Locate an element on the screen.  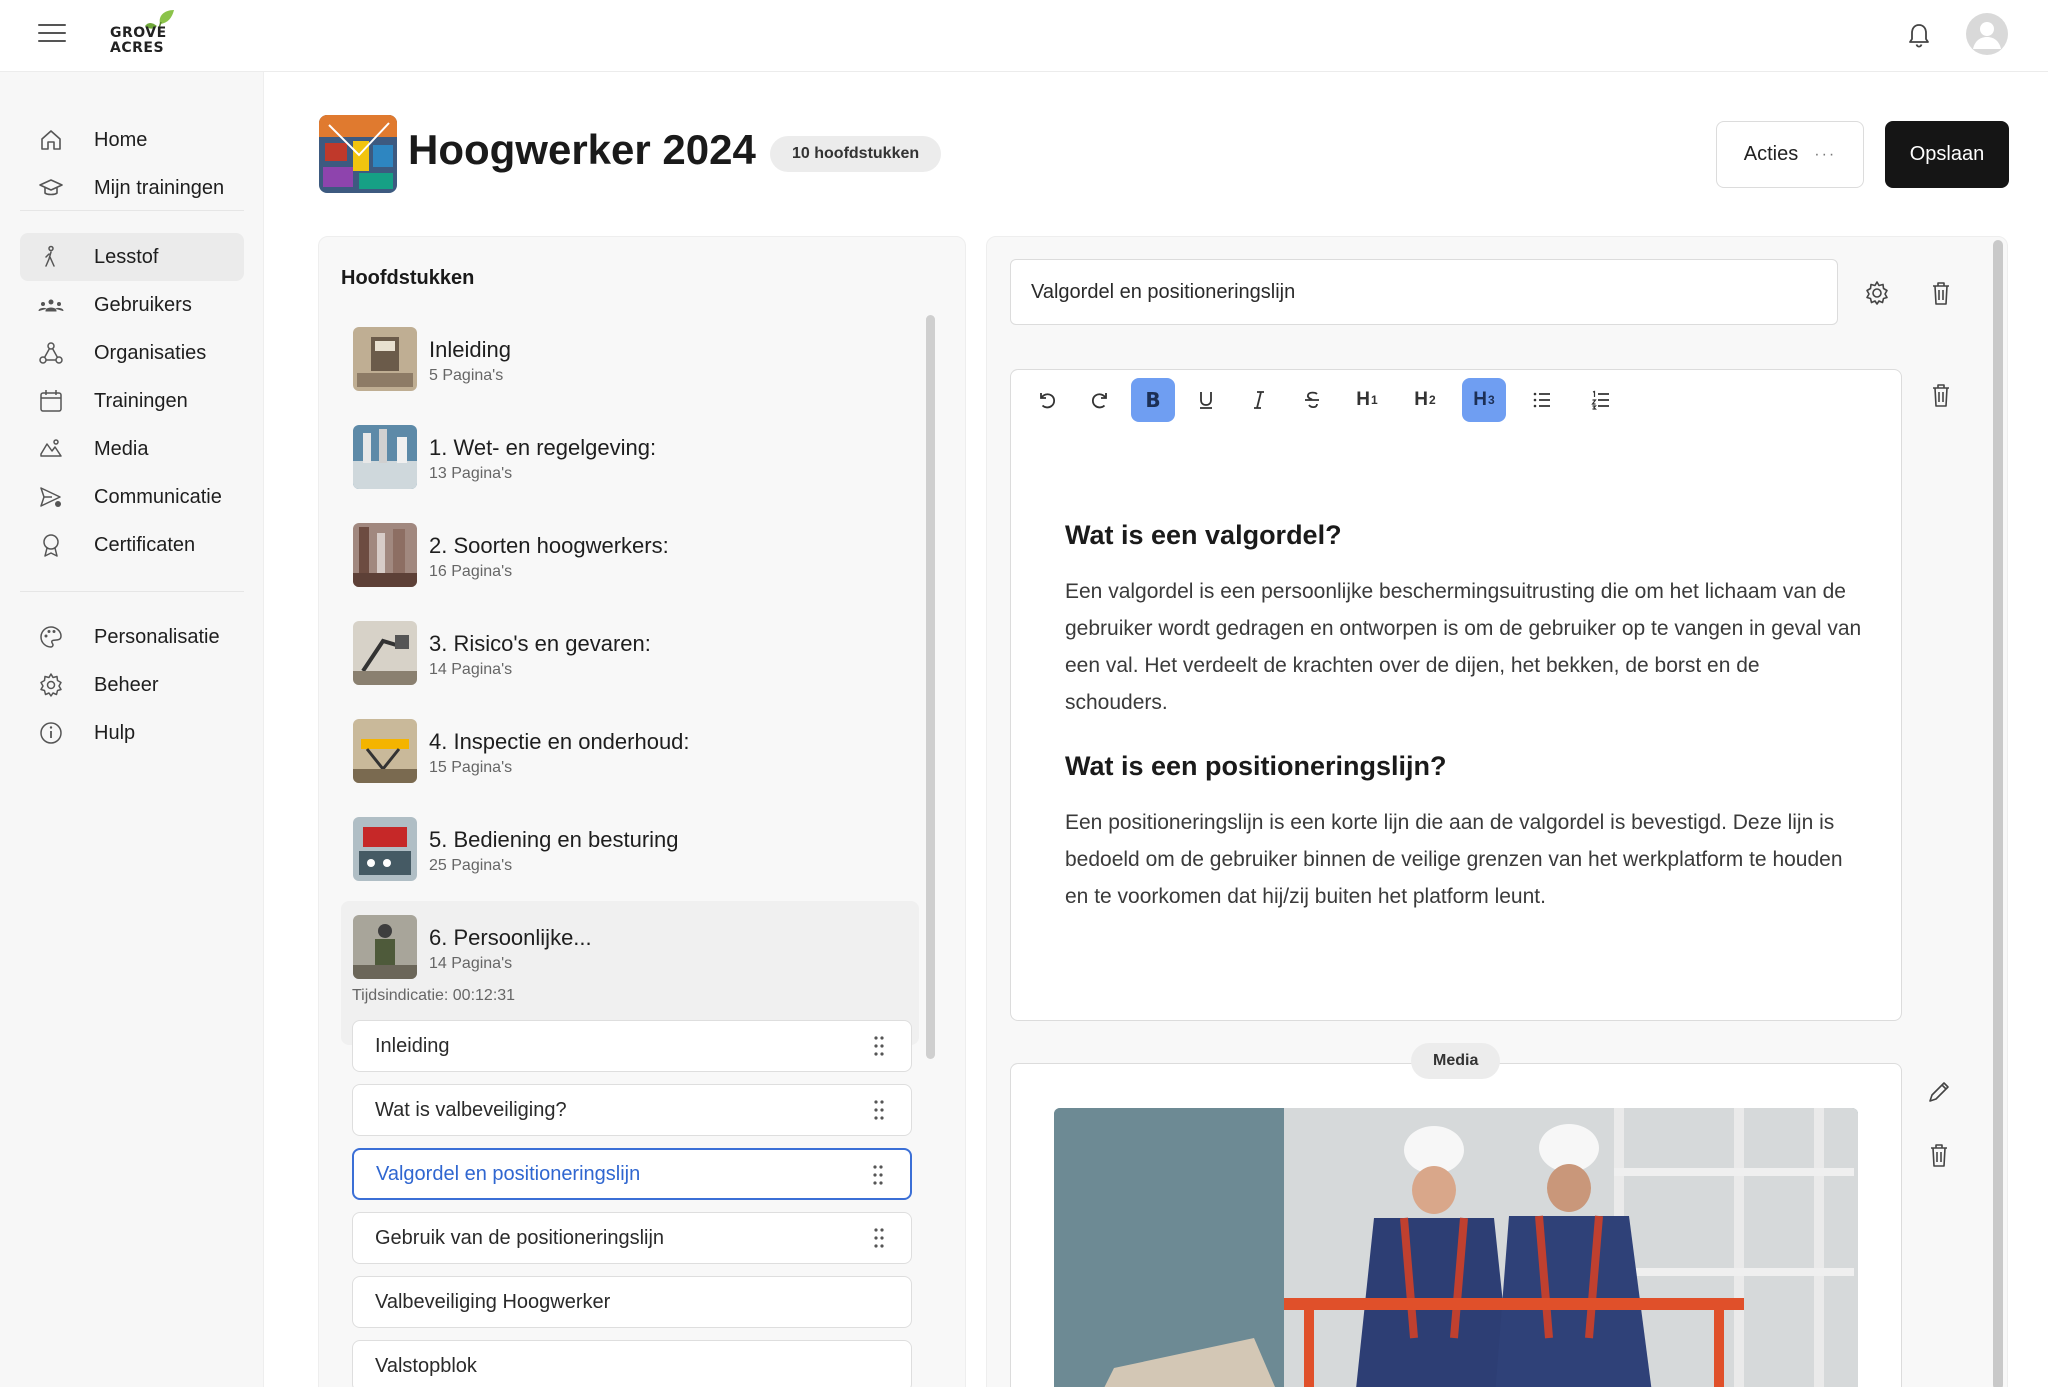
hamburger-menu-icon is located at coordinates (52, 35).